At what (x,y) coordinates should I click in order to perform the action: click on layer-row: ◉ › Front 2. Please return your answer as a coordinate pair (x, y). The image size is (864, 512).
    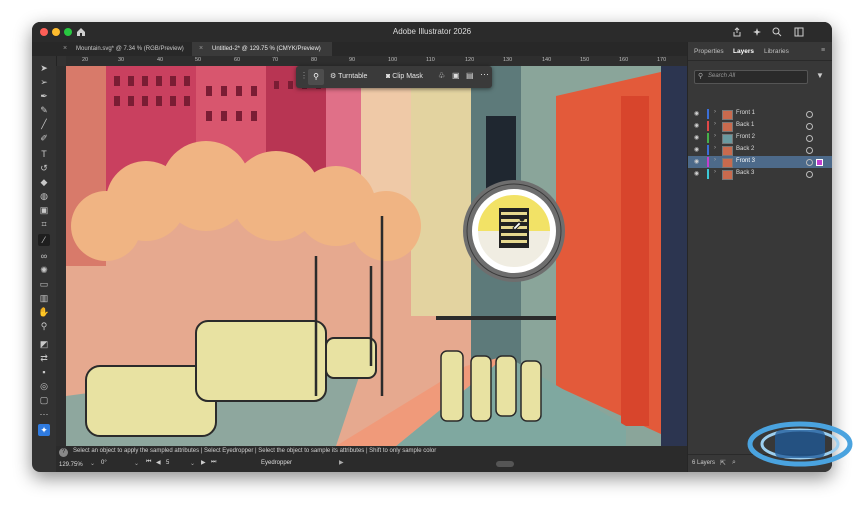
    Looking at the image, I should click on (760, 138).